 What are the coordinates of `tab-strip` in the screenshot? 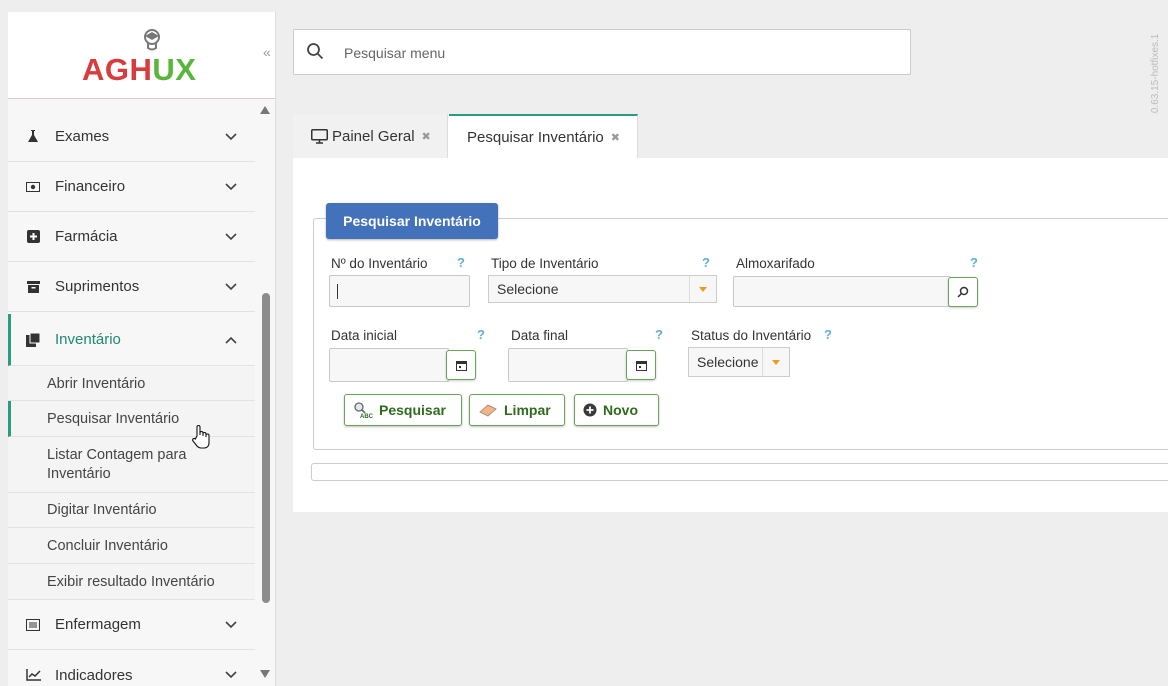 It's located at (903, 136).